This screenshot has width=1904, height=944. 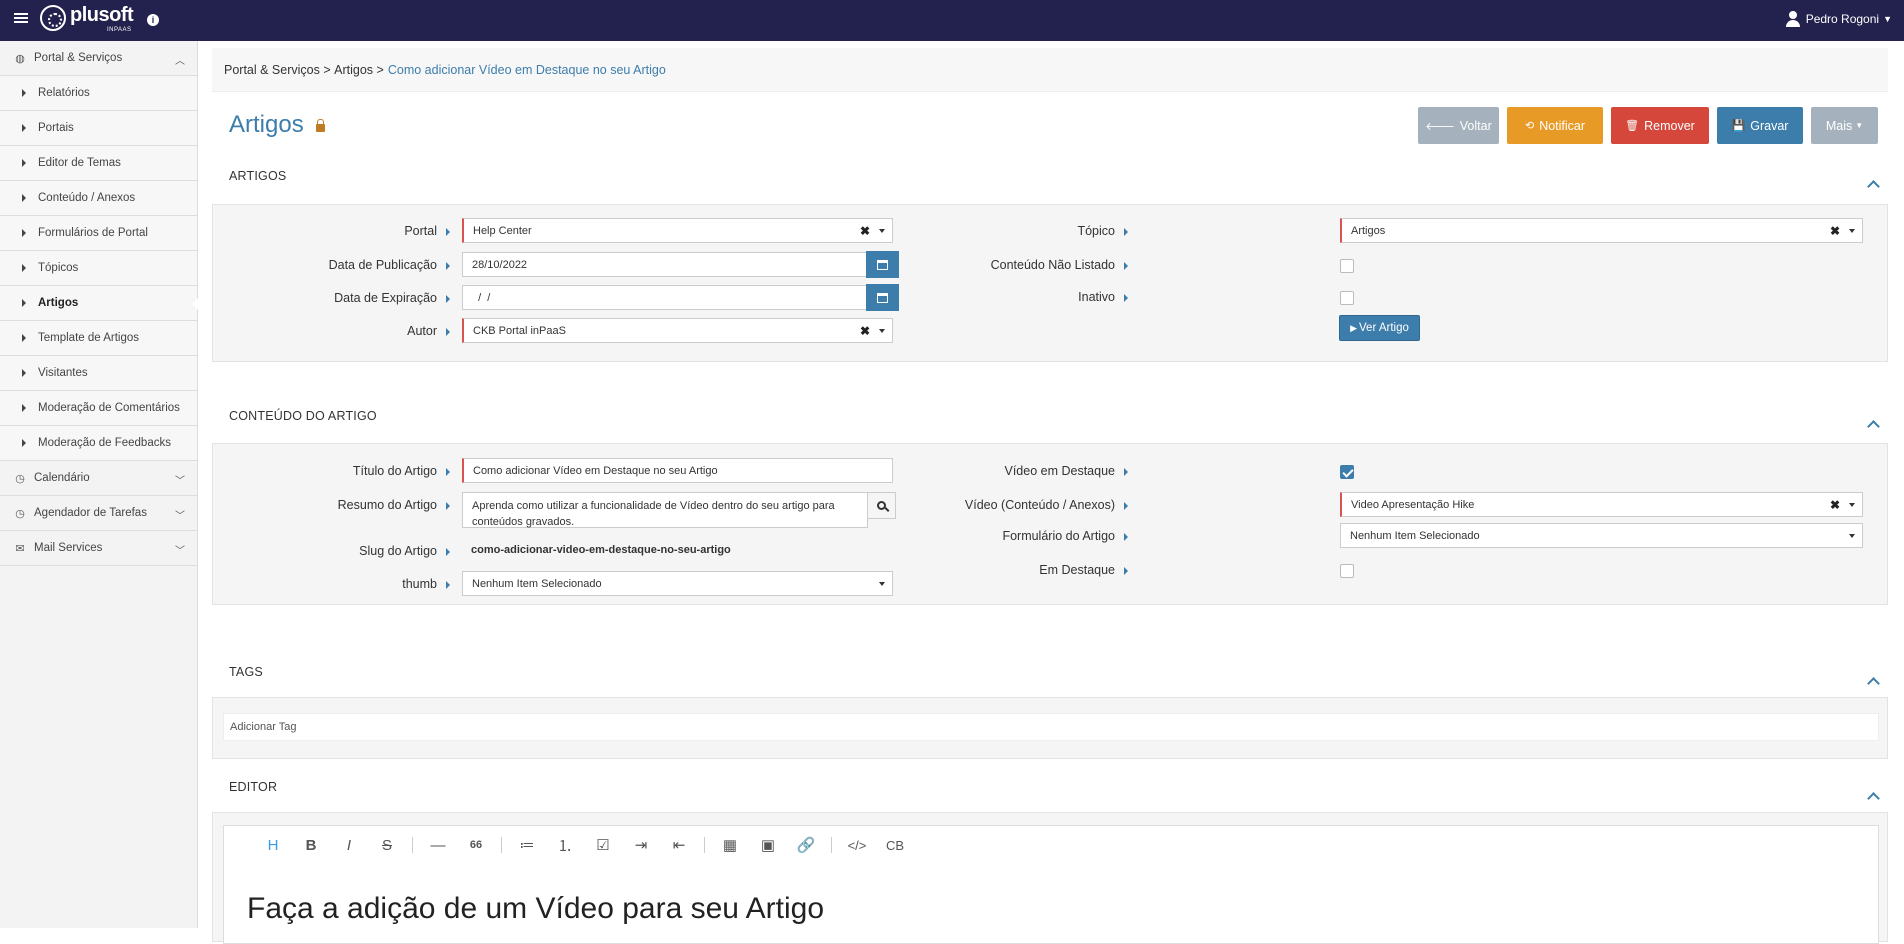 I want to click on horizontal-rule-icon: —, so click(x=438, y=845).